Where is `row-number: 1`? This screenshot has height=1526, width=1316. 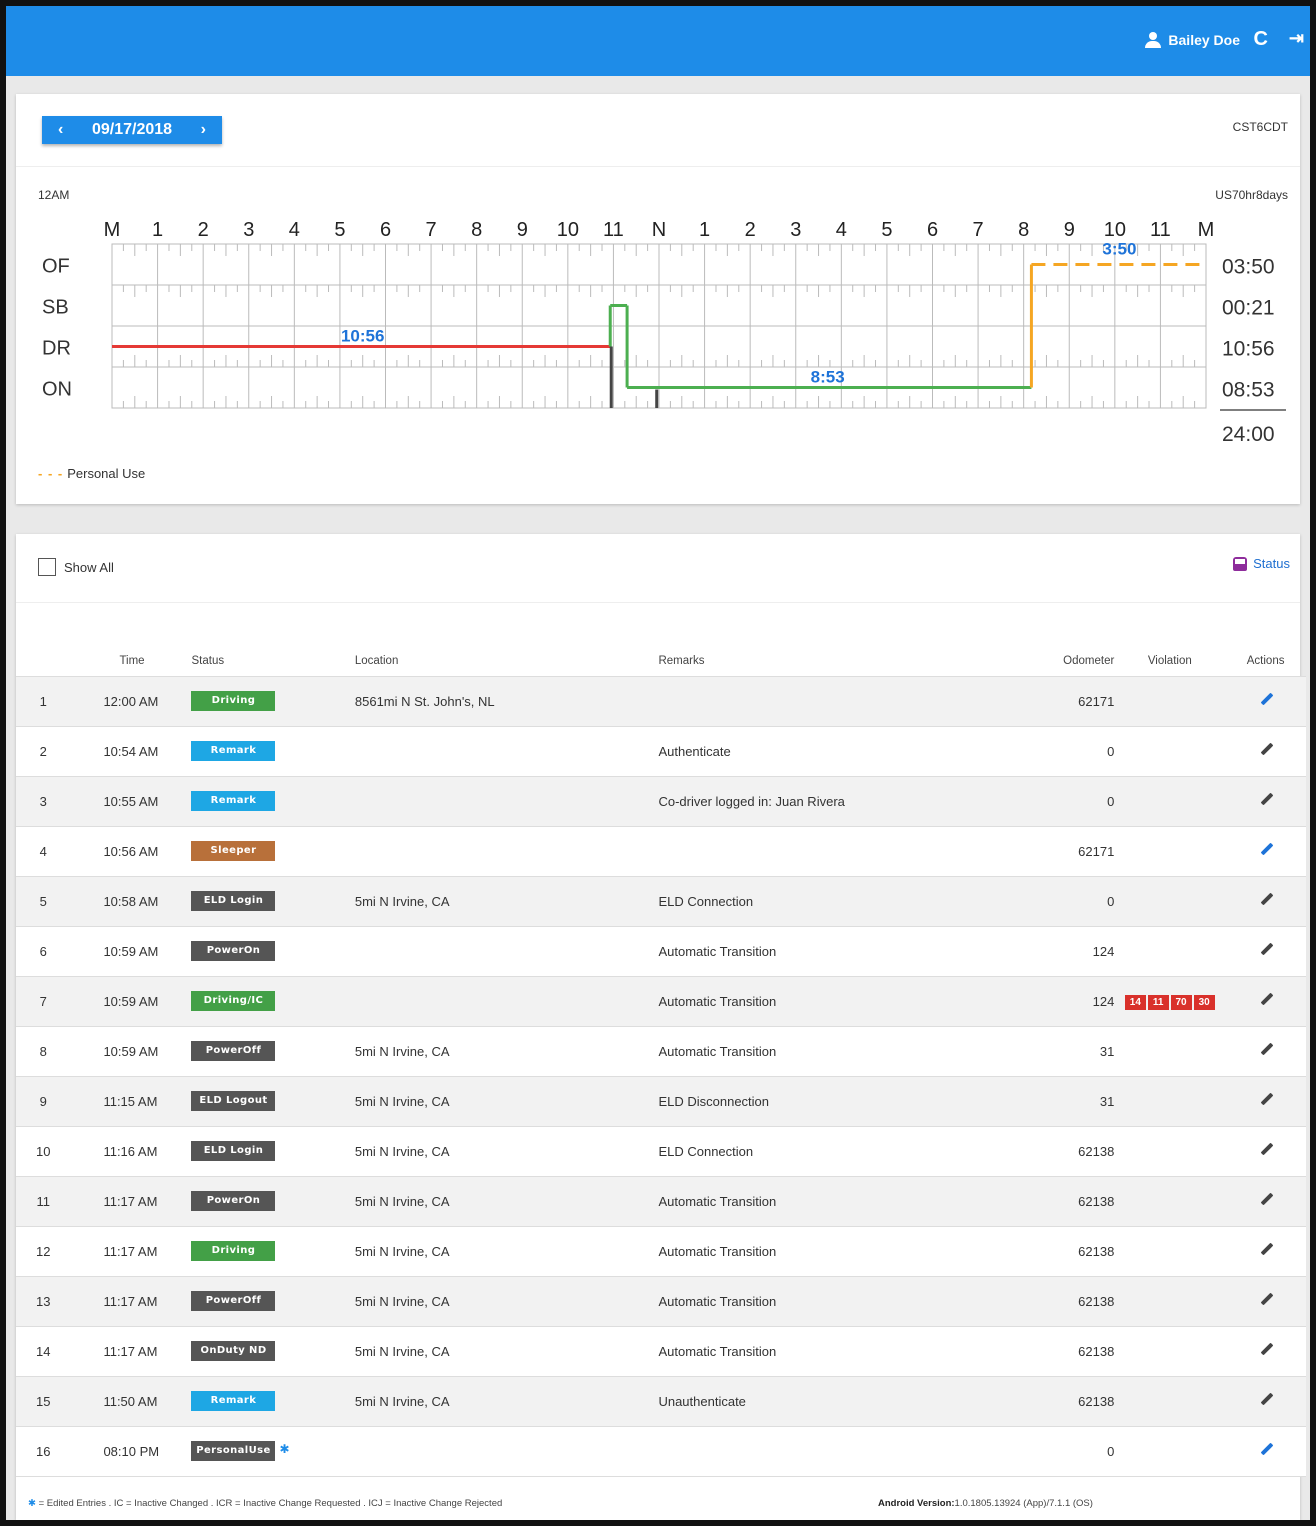 row-number: 1 is located at coordinates (43, 701).